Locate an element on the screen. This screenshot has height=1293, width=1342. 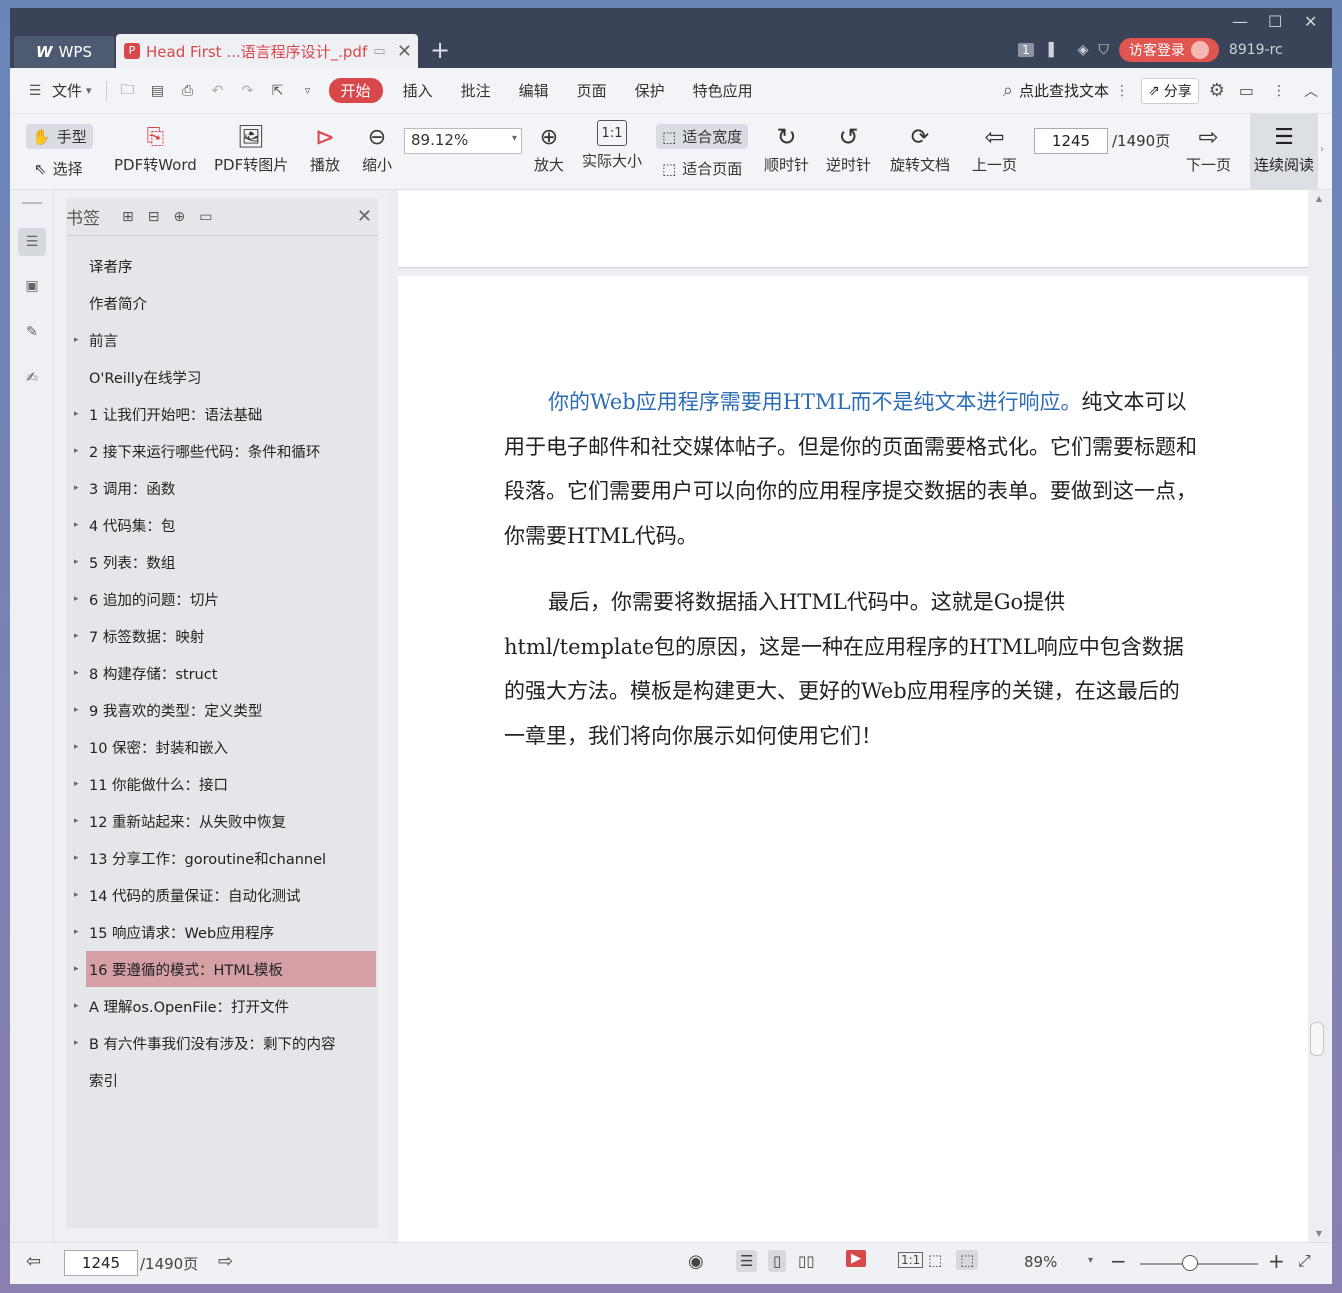
bookmark-item: ▸ 12 重新站起来：从失败中恢复 is located at coordinates (225, 821).